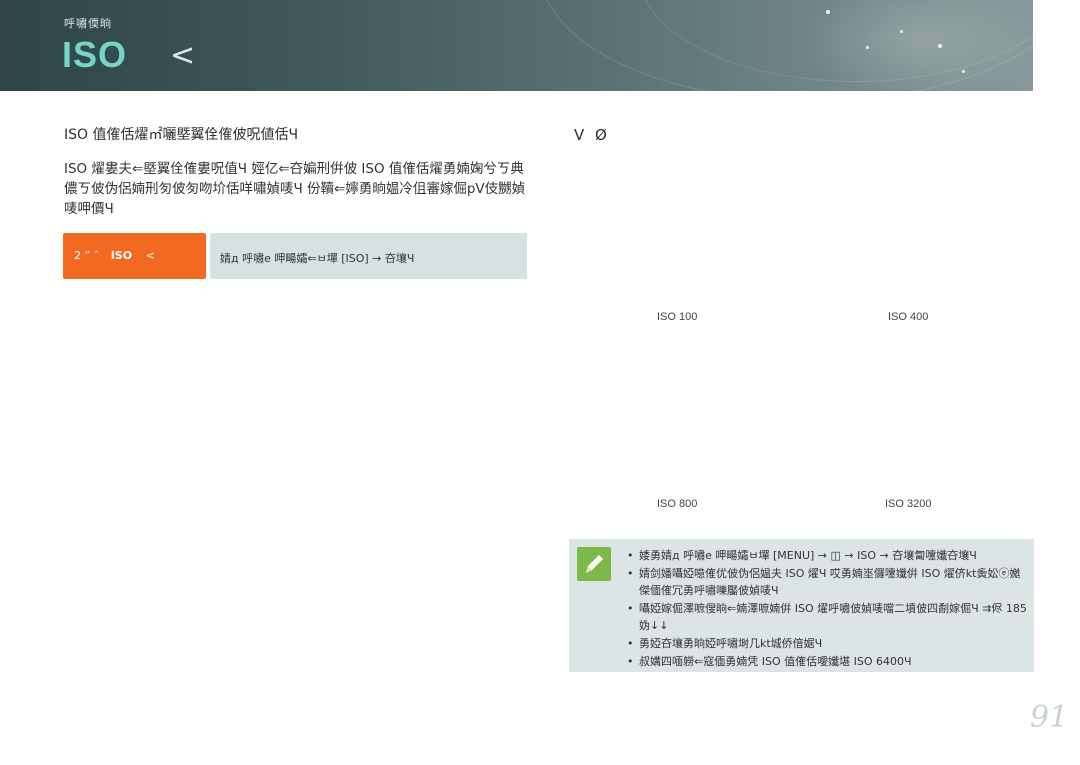 Image resolution: width=1080 pixels, height=765 pixels. What do you see at coordinates (183, 55) in the screenshot?
I see `title-symbol: <` at bounding box center [183, 55].